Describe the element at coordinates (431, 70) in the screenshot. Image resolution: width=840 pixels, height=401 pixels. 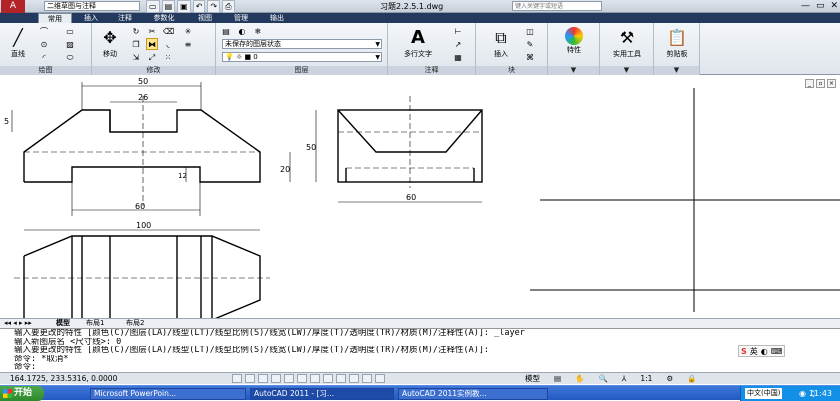
I see `annotation-panel-title: 注释` at that location.